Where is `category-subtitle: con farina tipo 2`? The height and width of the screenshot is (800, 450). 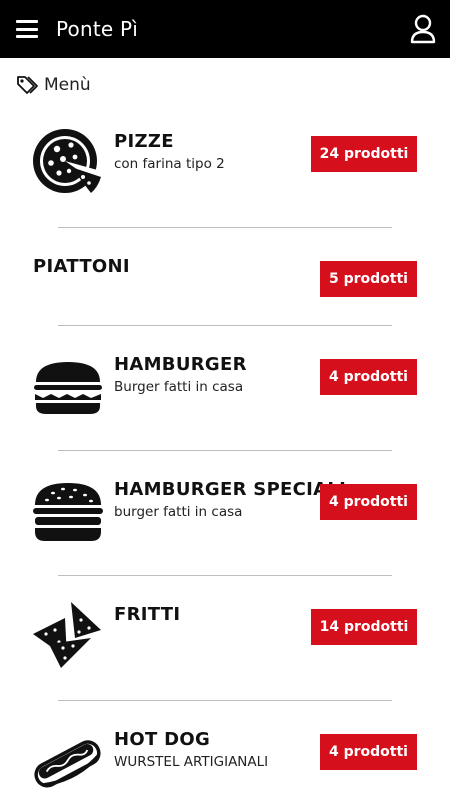 category-subtitle: con farina tipo 2 is located at coordinates (169, 164).